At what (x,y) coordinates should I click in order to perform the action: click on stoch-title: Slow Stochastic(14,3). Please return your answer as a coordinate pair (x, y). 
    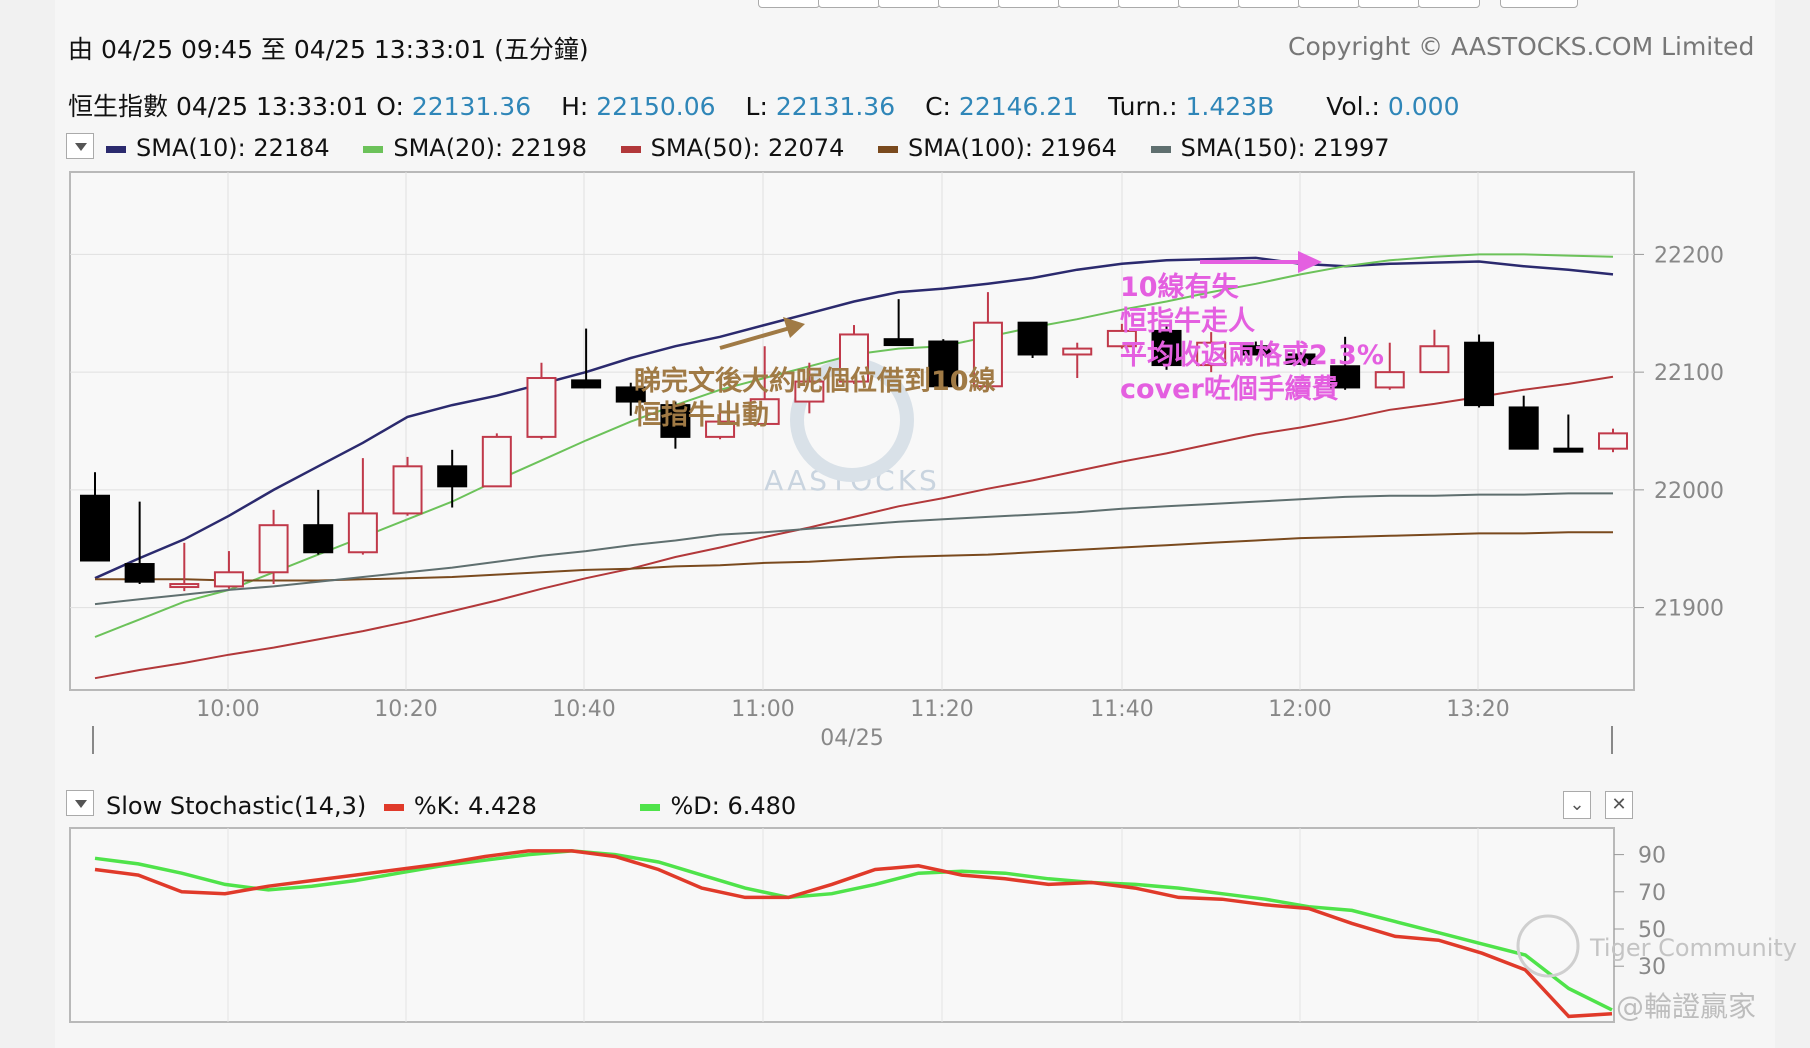
    Looking at the image, I should click on (236, 806).